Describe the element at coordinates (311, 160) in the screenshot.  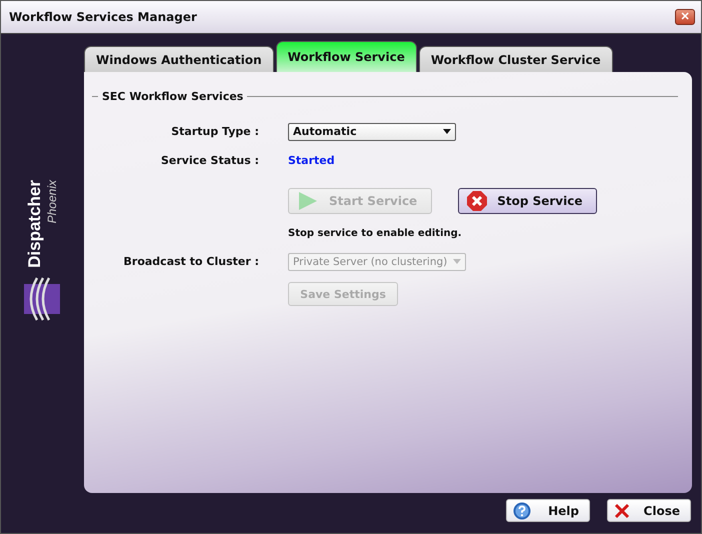
I see `status-value: Started` at that location.